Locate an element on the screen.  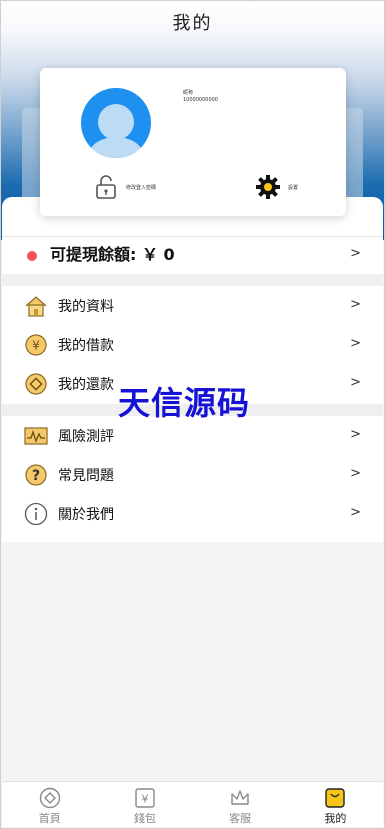
home-tab-icon is located at coordinates (49, 798).